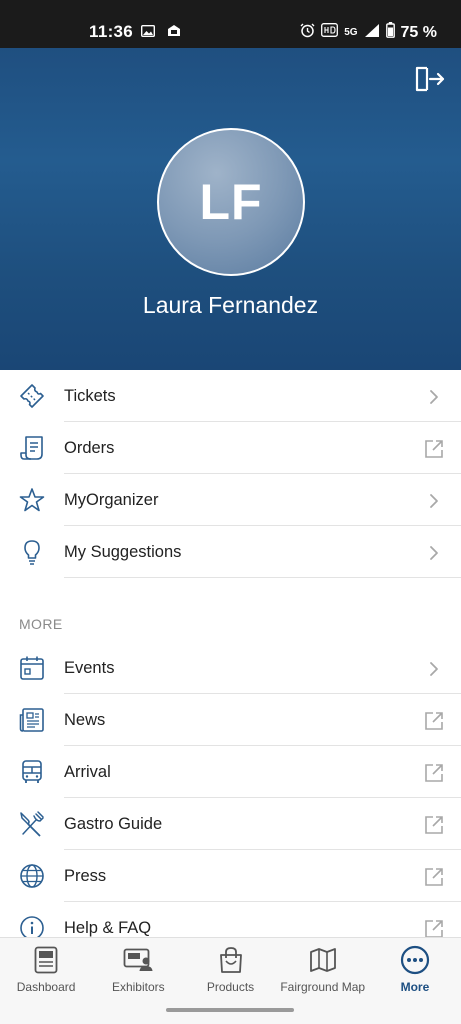 This screenshot has width=461, height=1024. Describe the element at coordinates (46, 987) in the screenshot. I see `nav-label: Dashboard` at that location.